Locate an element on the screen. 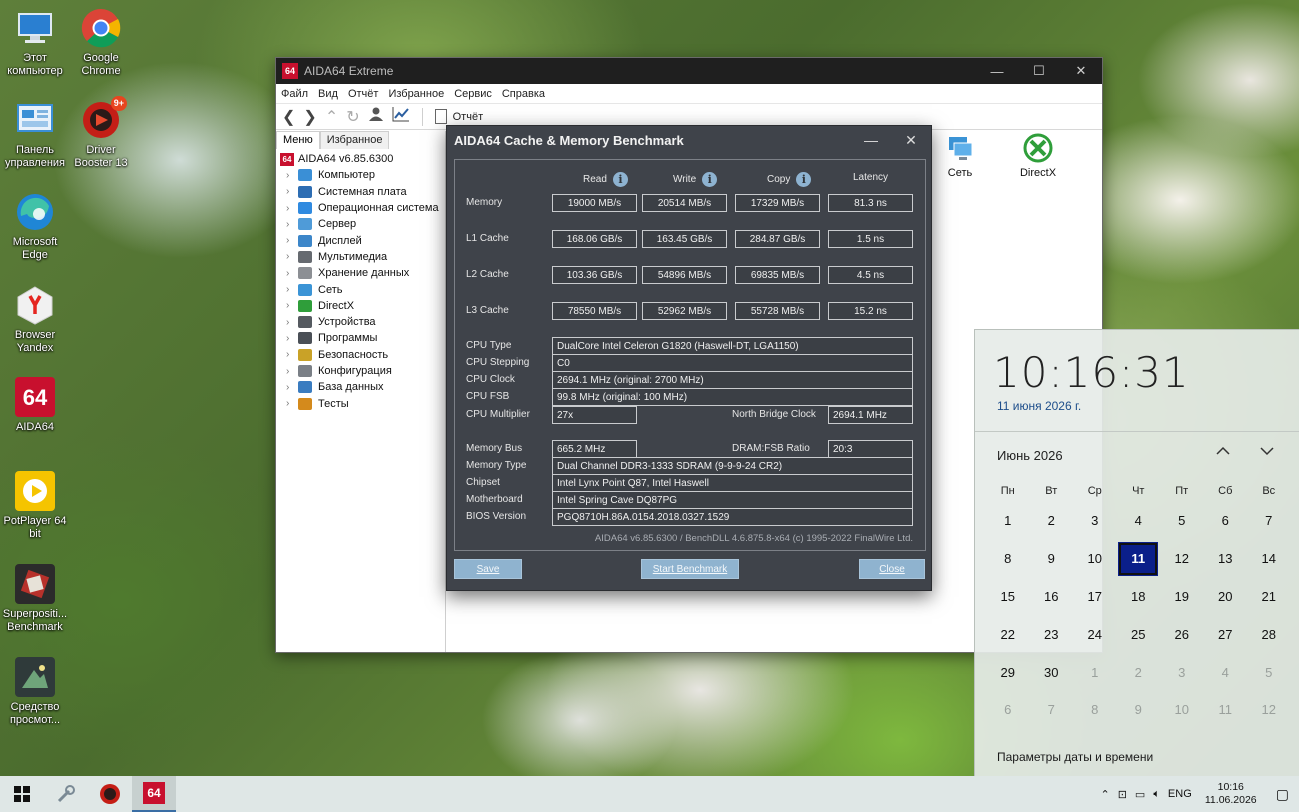 Image resolution: width=1299 pixels, height=812 pixels. dialog-close-action-button: Close is located at coordinates (892, 569).